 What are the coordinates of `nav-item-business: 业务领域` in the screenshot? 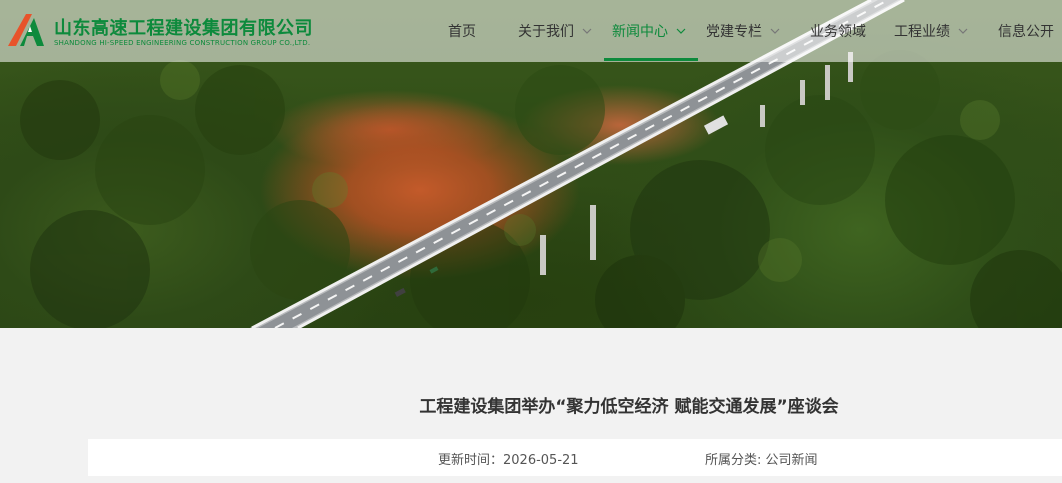 It's located at (838, 31).